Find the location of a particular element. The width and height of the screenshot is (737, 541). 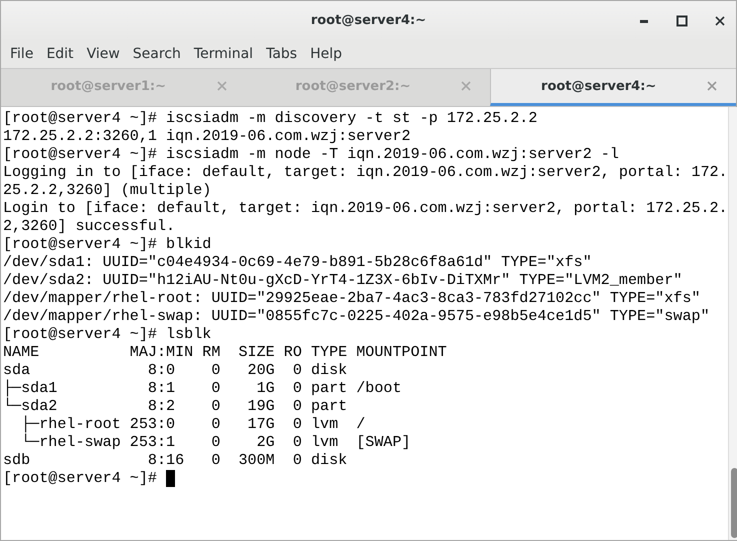

terminal-line: sda 8:0 0 20G 0 disk is located at coordinates (175, 370).